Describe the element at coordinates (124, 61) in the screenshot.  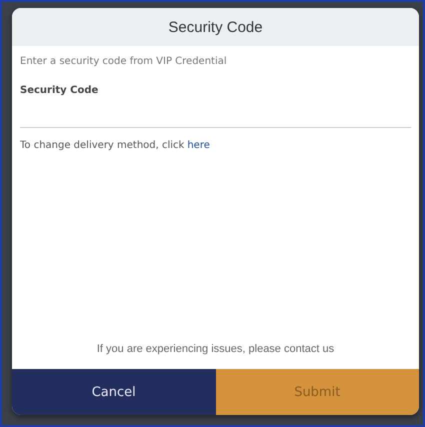
I see `instruction-text: Enter a security code from VIP Credential` at that location.